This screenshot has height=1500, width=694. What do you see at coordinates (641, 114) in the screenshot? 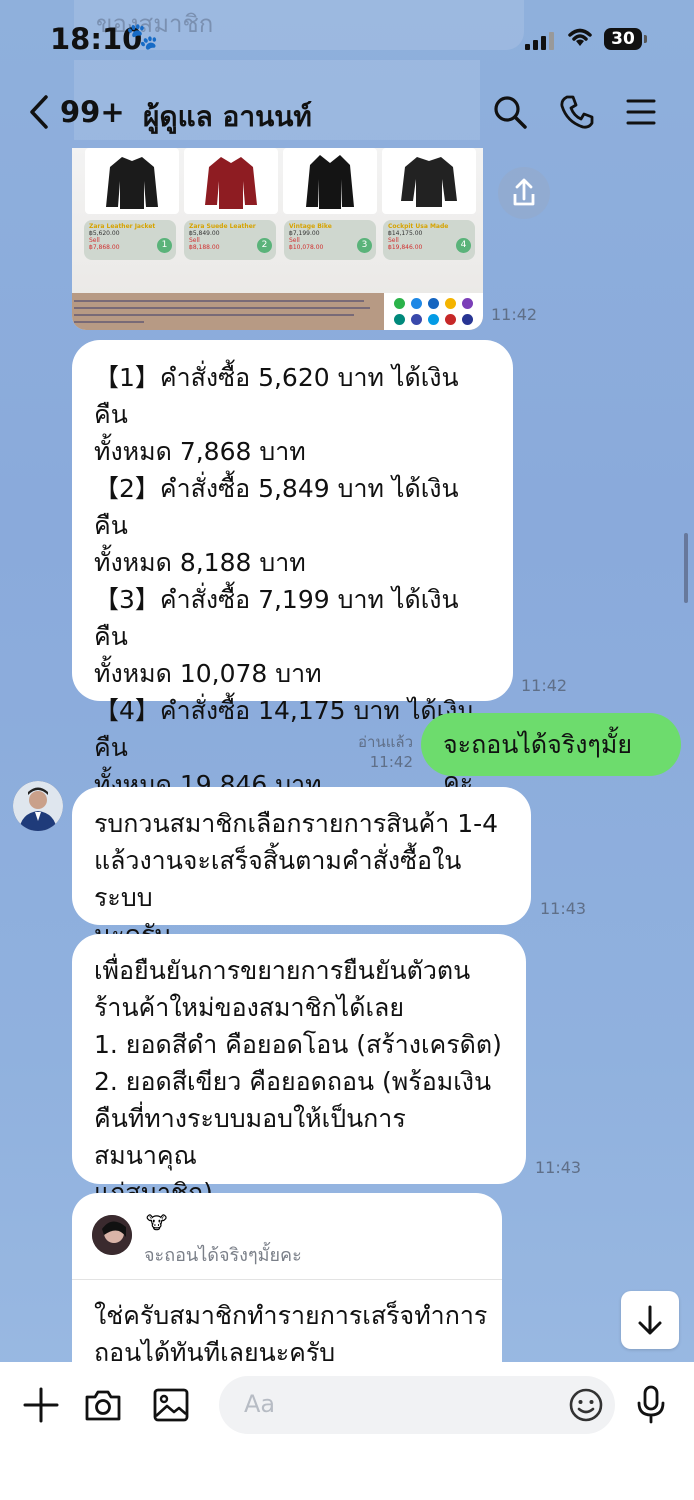
I see `menu-icon` at bounding box center [641, 114].